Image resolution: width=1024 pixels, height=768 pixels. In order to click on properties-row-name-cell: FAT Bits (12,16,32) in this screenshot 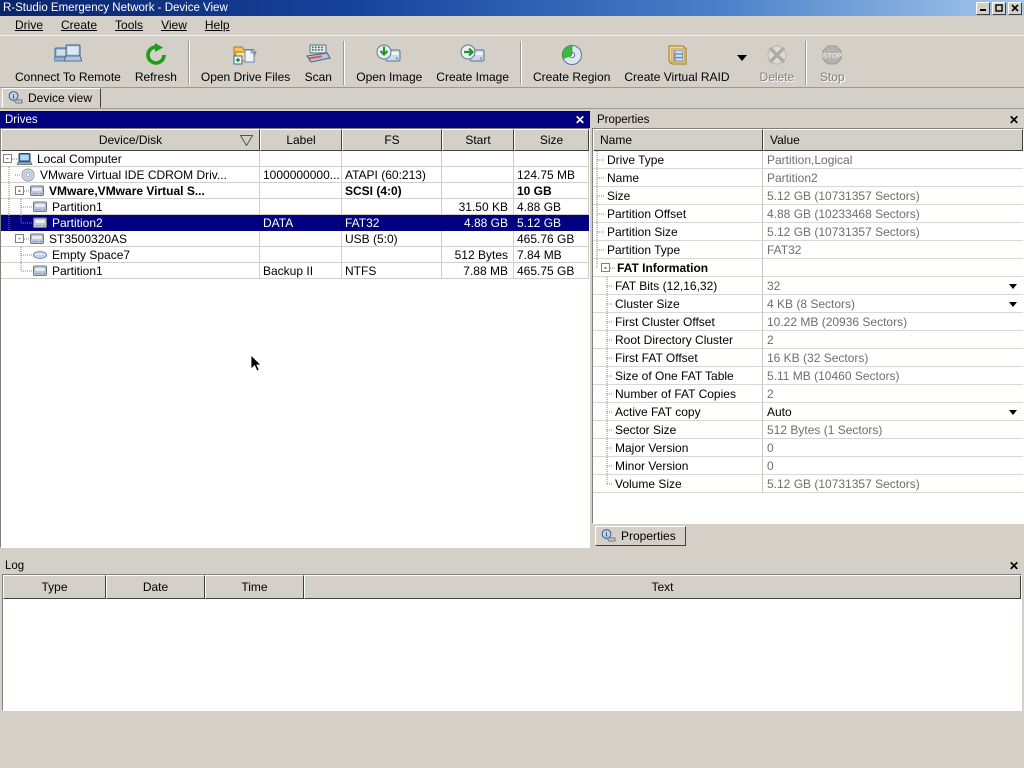, I will do `click(678, 286)`.